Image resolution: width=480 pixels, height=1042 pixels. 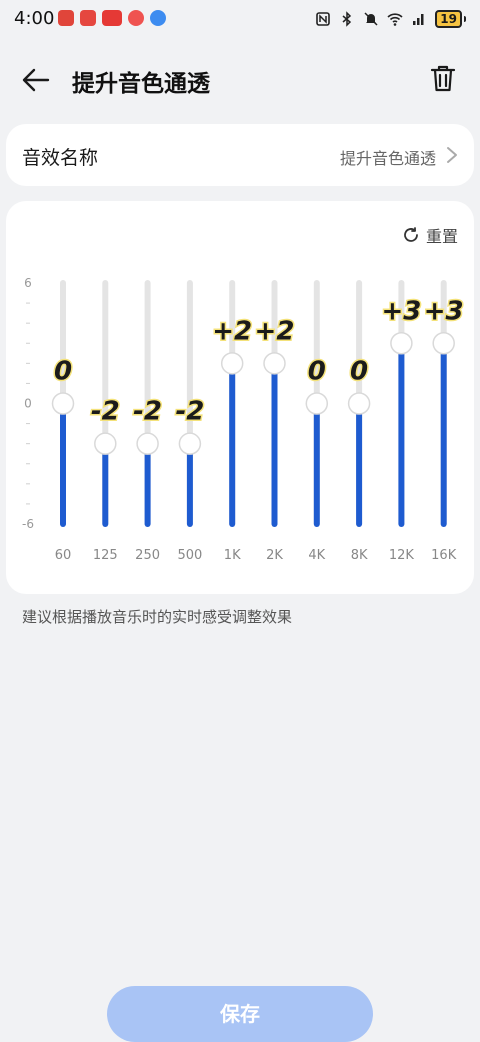 I want to click on band-frequency-label: 8K, so click(x=359, y=555).